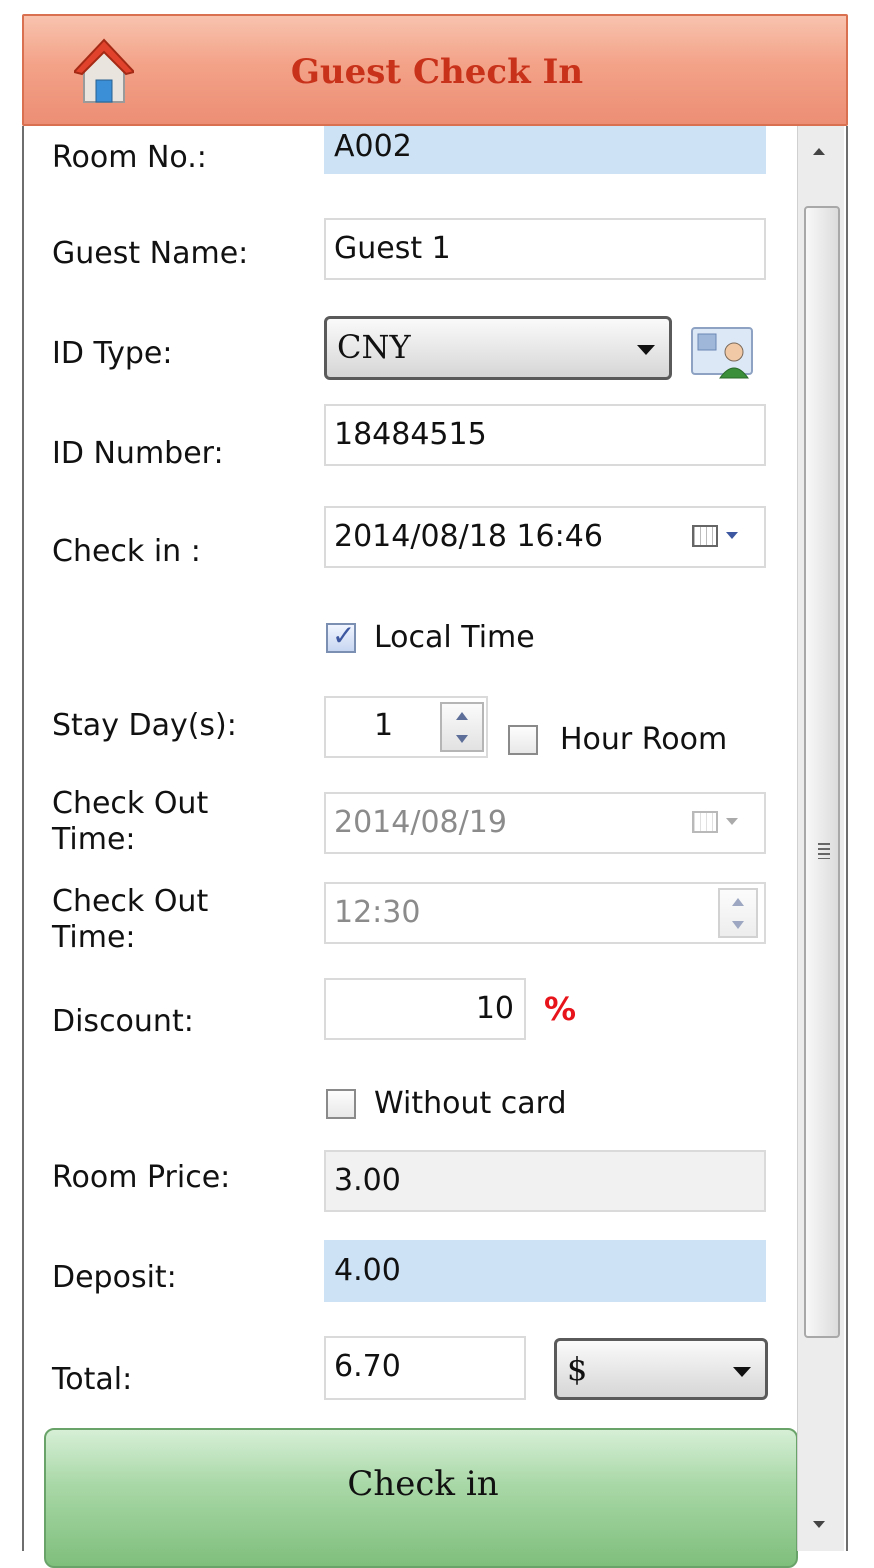 The width and height of the screenshot is (874, 1568). What do you see at coordinates (545, 823) in the screenshot?
I see `checkout-date-input: 2014/08/19` at bounding box center [545, 823].